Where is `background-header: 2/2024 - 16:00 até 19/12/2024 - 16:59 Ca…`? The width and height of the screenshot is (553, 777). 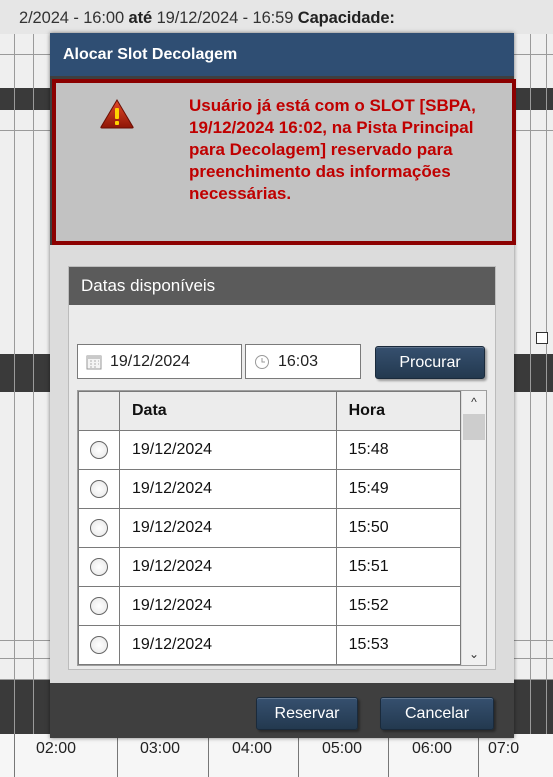 background-header: 2/2024 - 16:00 até 19/12/2024 - 16:59 Ca… is located at coordinates (276, 17).